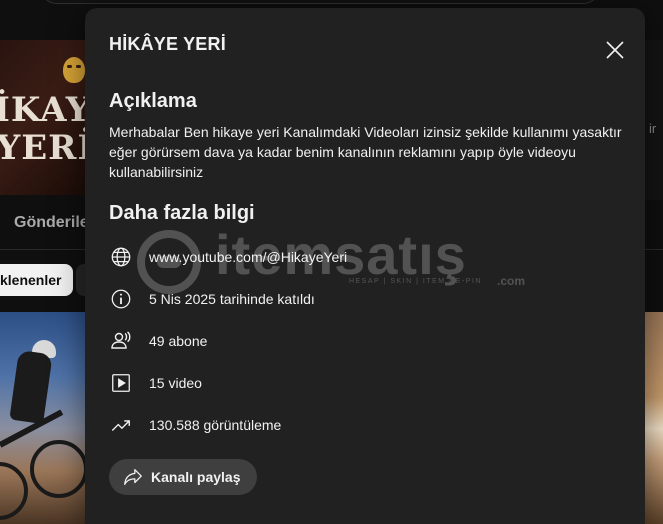  What do you see at coordinates (178, 341) in the screenshot?
I see `subscriber-count: 49 abone` at bounding box center [178, 341].